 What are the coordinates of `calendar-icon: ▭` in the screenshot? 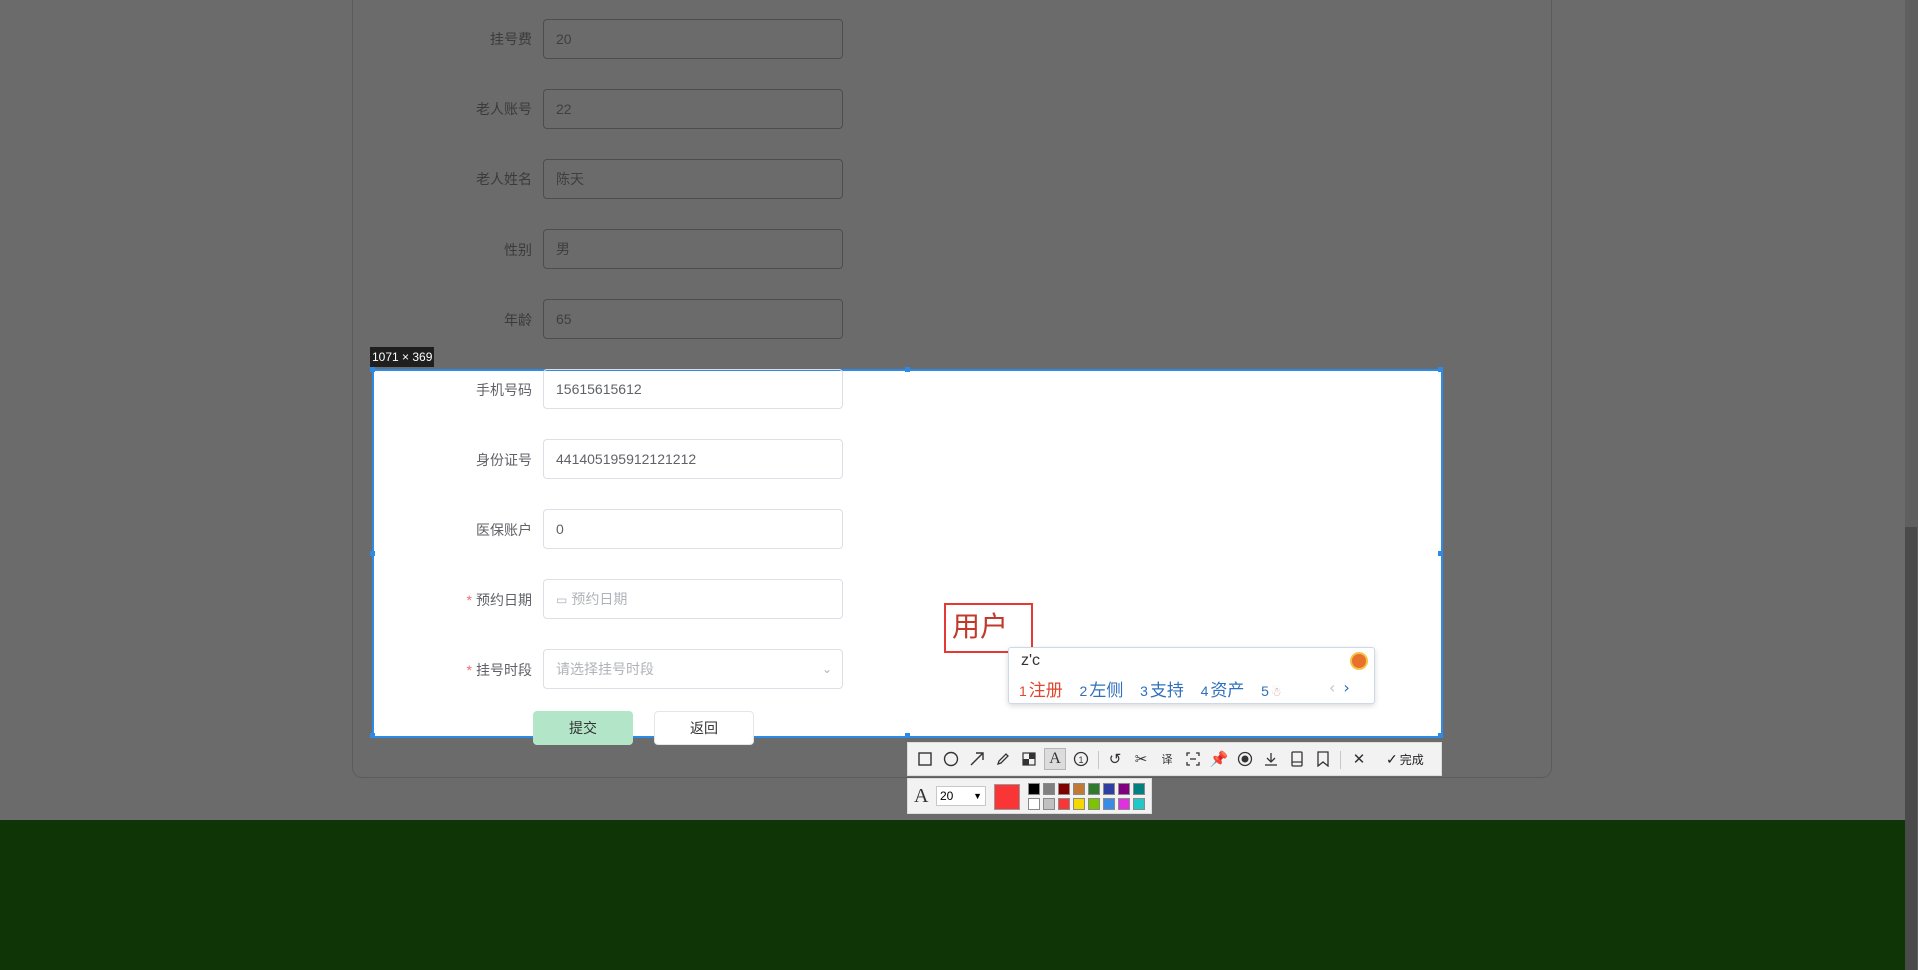 It's located at (562, 600).